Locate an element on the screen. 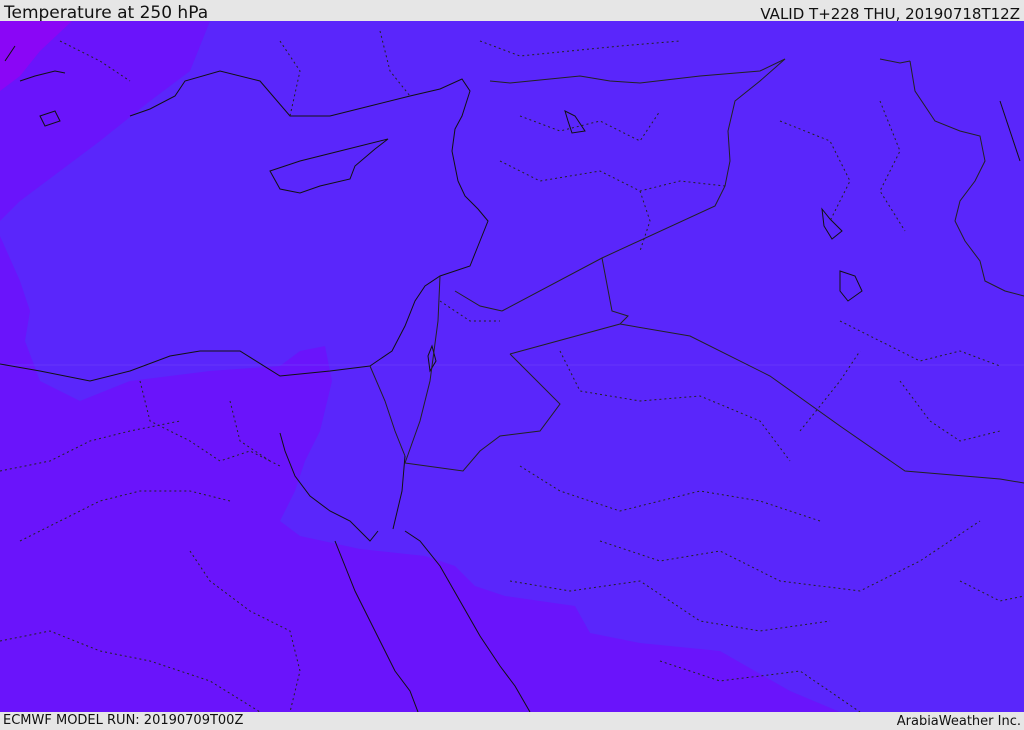  credit-label: ArabiaWeather Inc. is located at coordinates (958, 721).